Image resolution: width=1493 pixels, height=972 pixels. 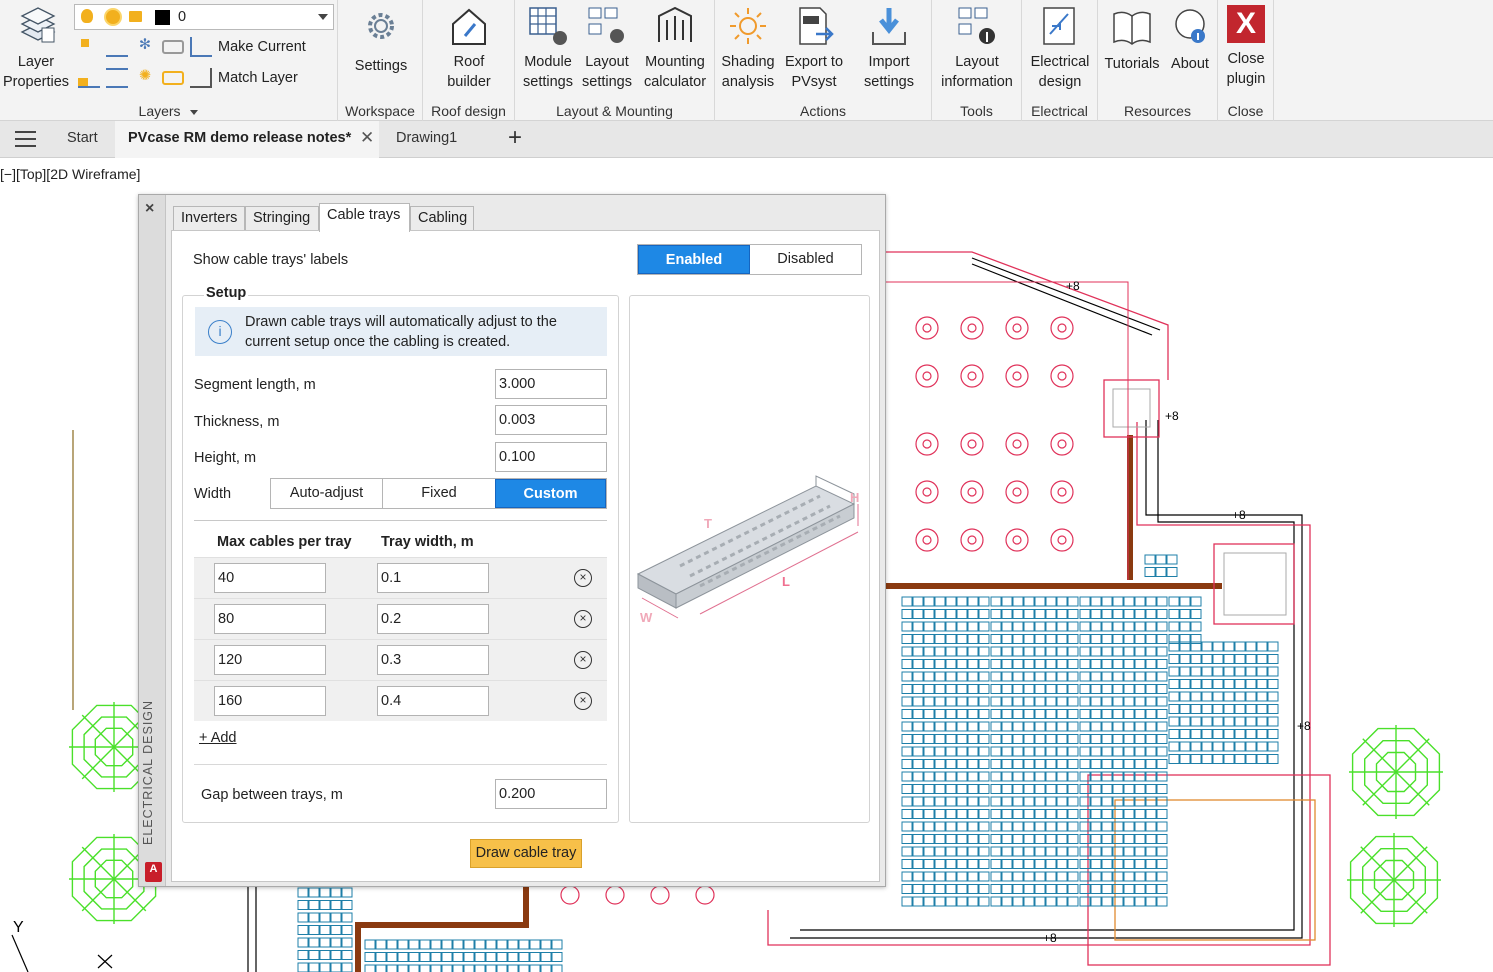 What do you see at coordinates (426, 138) in the screenshot?
I see `tab-drawing1: Drawing1` at bounding box center [426, 138].